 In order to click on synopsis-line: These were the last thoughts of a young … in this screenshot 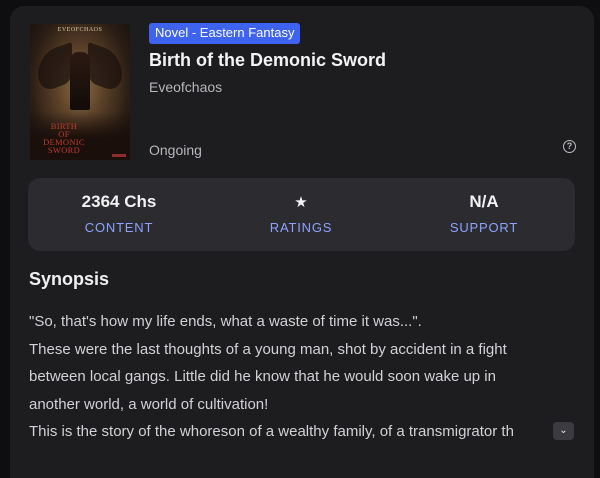, I will do `click(268, 349)`.